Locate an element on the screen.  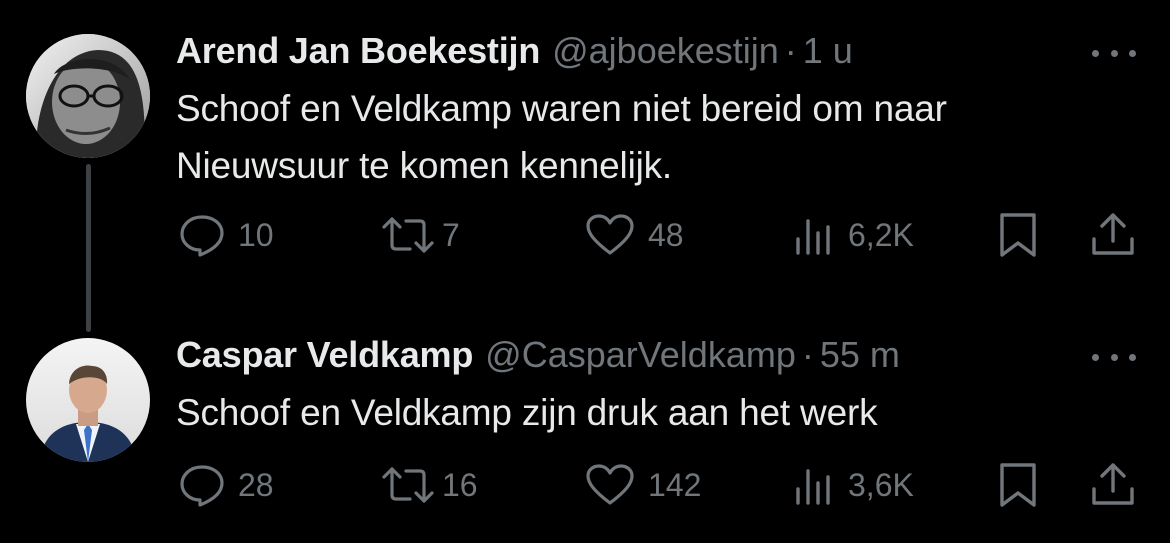
reply-count: 28 is located at coordinates (256, 484).